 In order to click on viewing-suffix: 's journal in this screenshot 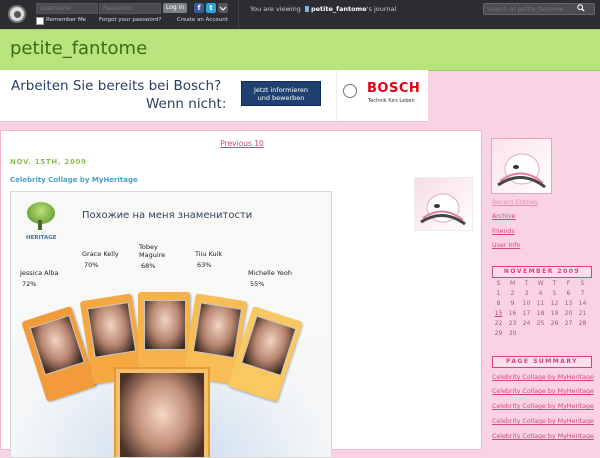, I will do `click(381, 9)`.